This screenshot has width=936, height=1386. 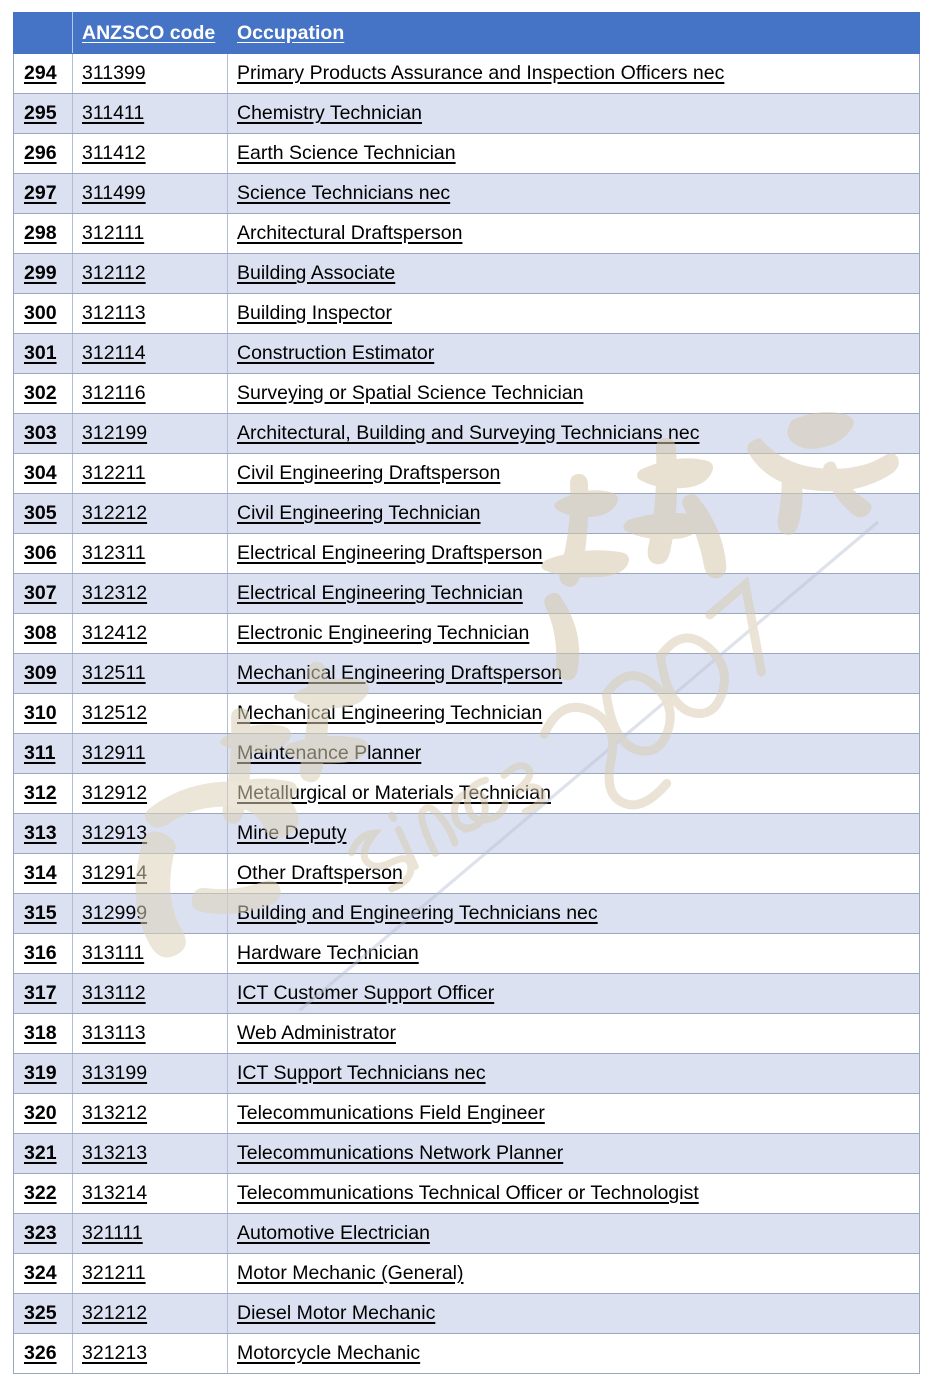 What do you see at coordinates (115, 1113) in the screenshot?
I see `anzsco-code-cell-text: 313212` at bounding box center [115, 1113].